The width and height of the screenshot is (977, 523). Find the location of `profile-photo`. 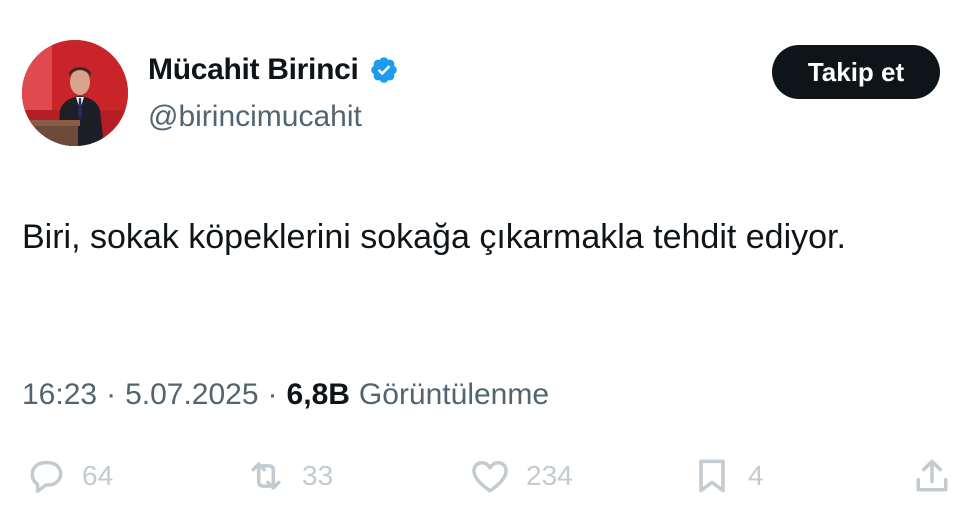

profile-photo is located at coordinates (75, 93).